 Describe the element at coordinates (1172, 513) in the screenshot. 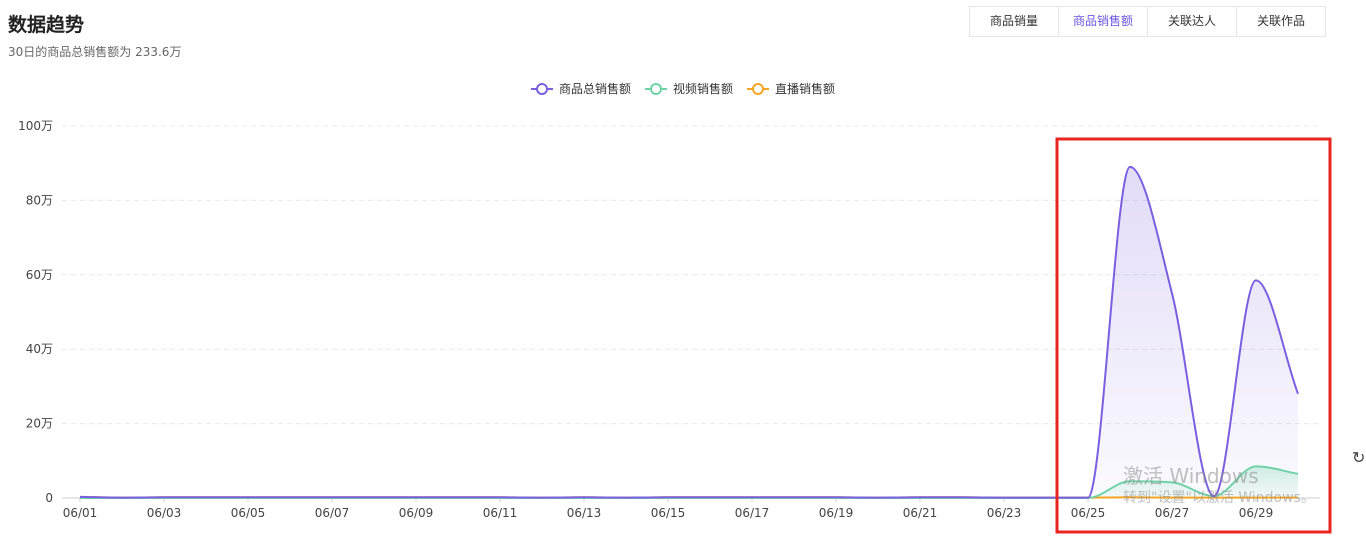

I see `x-tick-label: 06/27` at that location.